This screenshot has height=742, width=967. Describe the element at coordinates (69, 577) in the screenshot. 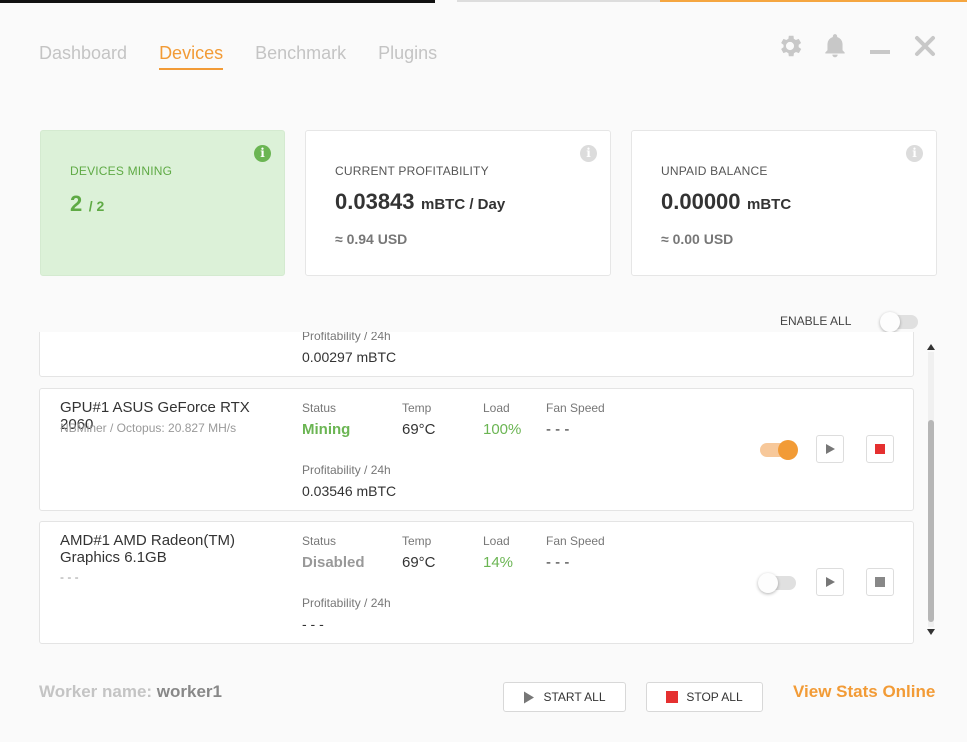

I see `device-miner: - - -` at that location.